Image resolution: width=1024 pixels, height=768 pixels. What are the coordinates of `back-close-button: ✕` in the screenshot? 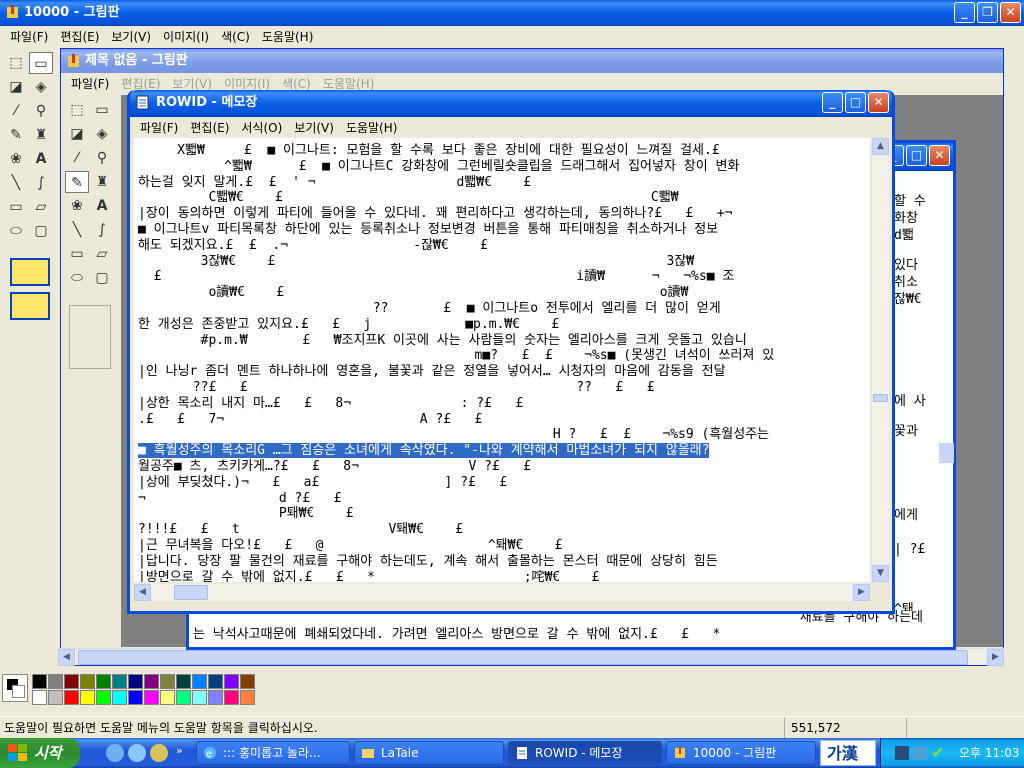 It's located at (939, 155).